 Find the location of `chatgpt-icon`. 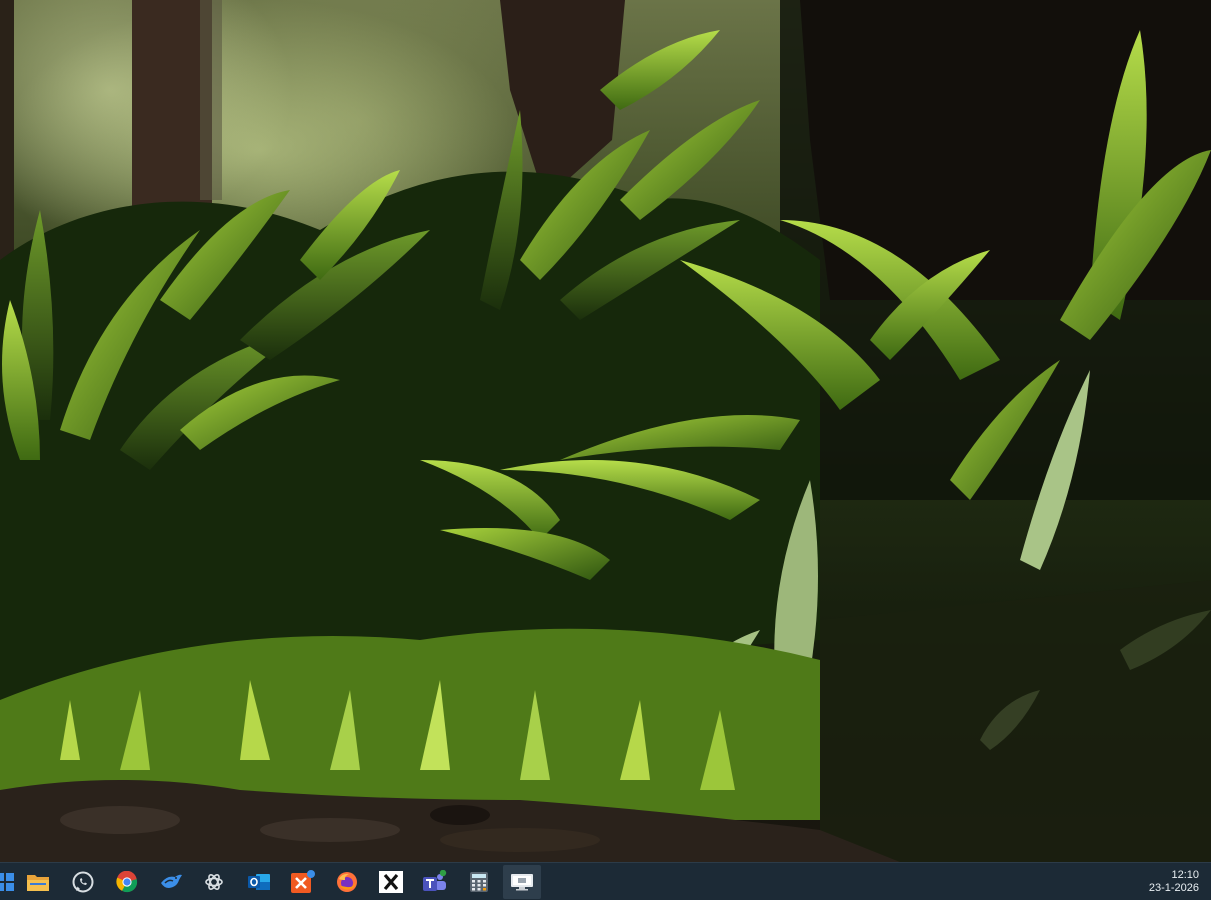

chatgpt-icon is located at coordinates (214, 882).